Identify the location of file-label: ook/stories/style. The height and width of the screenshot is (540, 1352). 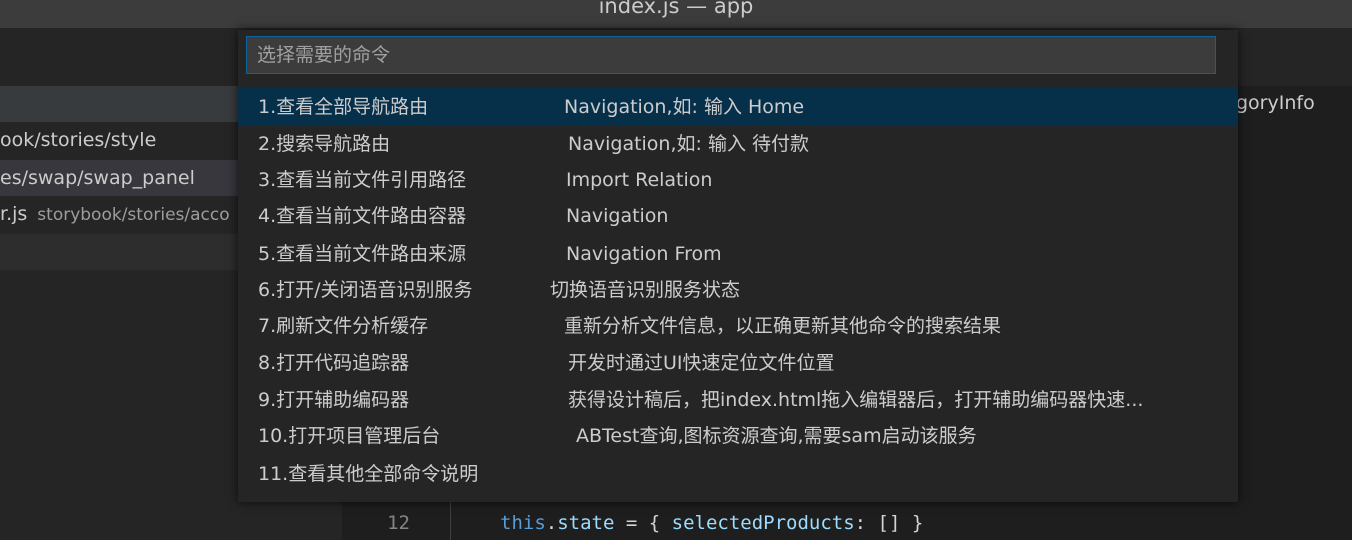
(78, 140).